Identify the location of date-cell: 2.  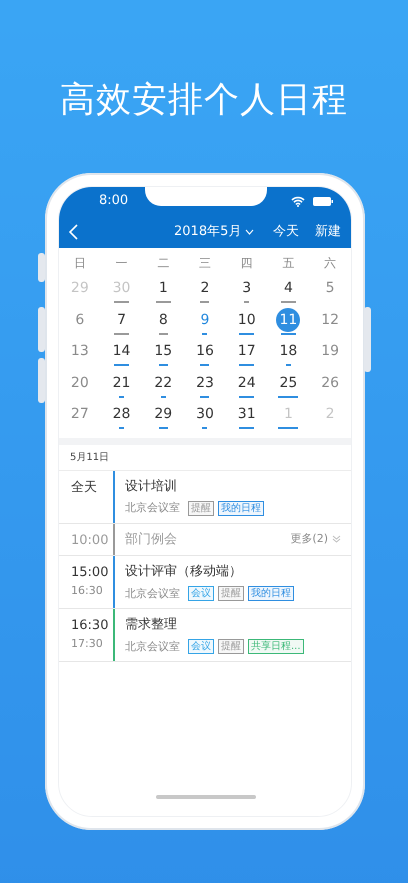
(204, 288).